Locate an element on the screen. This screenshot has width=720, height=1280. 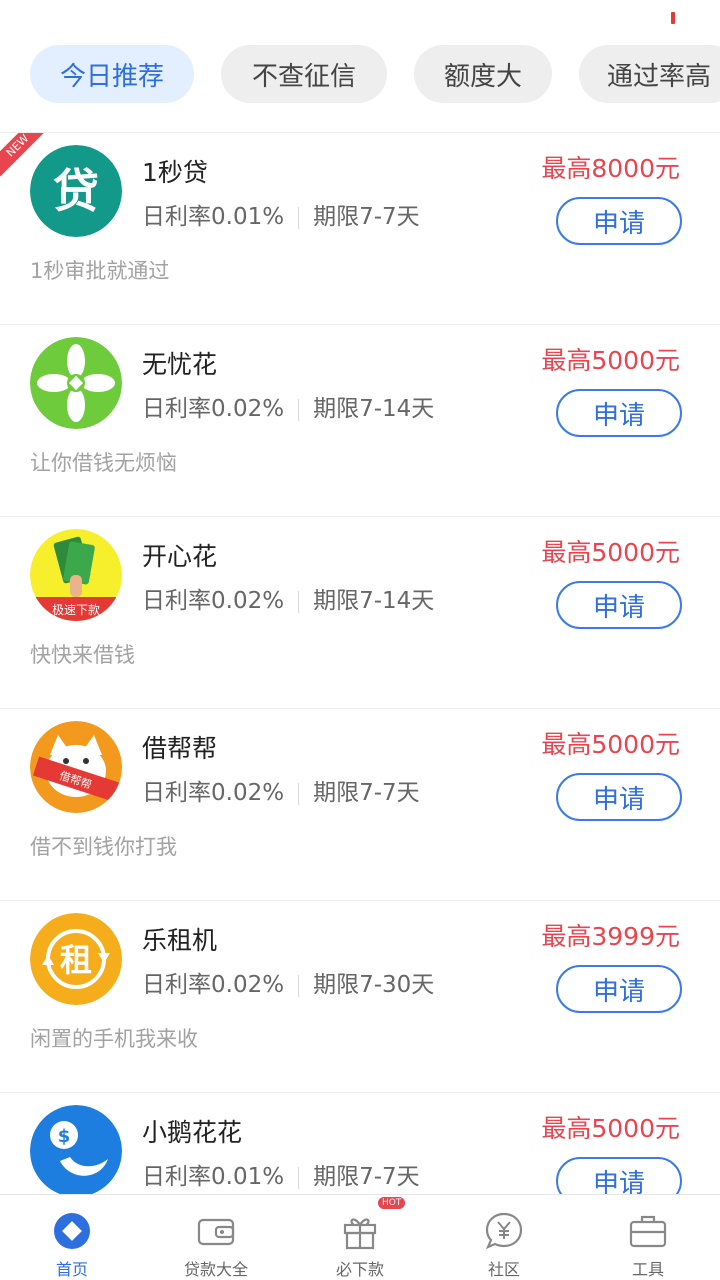
max-amount: 最高8000元 is located at coordinates (610, 168).